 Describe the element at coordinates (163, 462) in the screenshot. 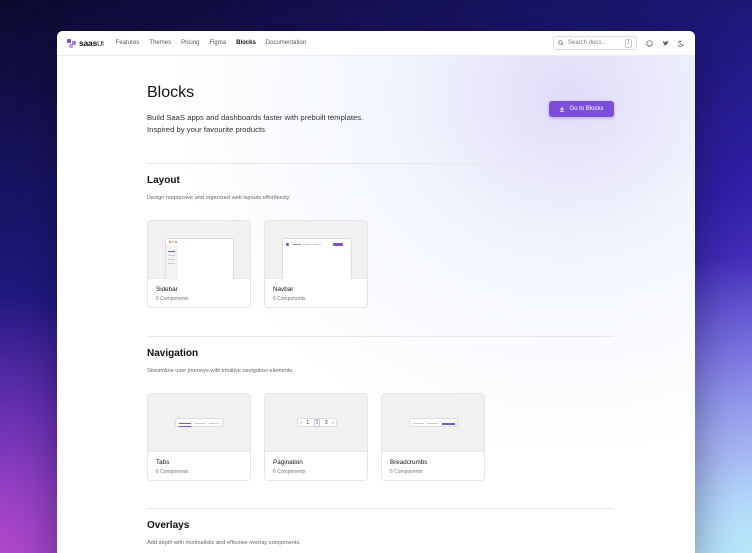

I see `card-title: Tabs` at that location.